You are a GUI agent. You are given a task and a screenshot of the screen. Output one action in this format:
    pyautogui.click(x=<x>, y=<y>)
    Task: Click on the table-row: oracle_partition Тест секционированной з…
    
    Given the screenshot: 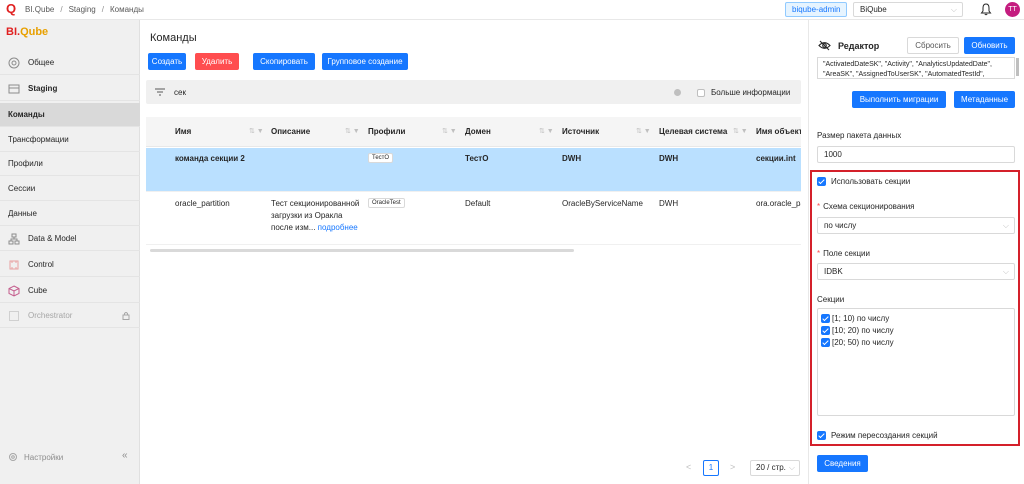 What is the action you would take?
    pyautogui.click(x=473, y=219)
    